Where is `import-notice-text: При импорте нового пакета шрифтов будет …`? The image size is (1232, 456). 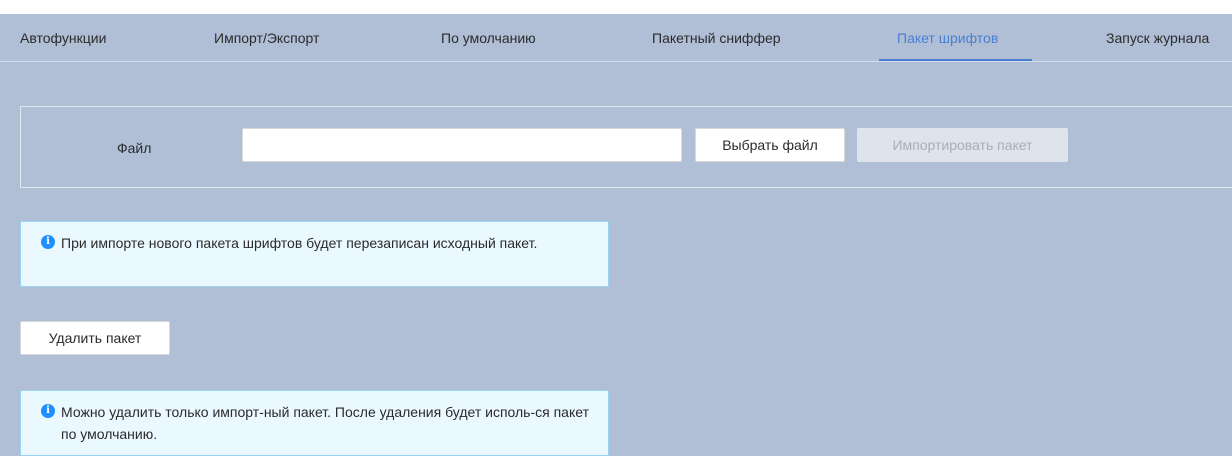
import-notice-text: При импорте нового пакета шрифтов будет … is located at coordinates (299, 243).